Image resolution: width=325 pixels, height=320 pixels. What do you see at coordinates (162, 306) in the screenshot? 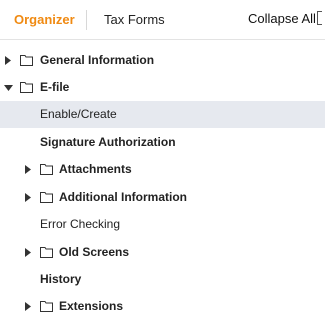
I see `tree-item-extensions: Extensions` at bounding box center [162, 306].